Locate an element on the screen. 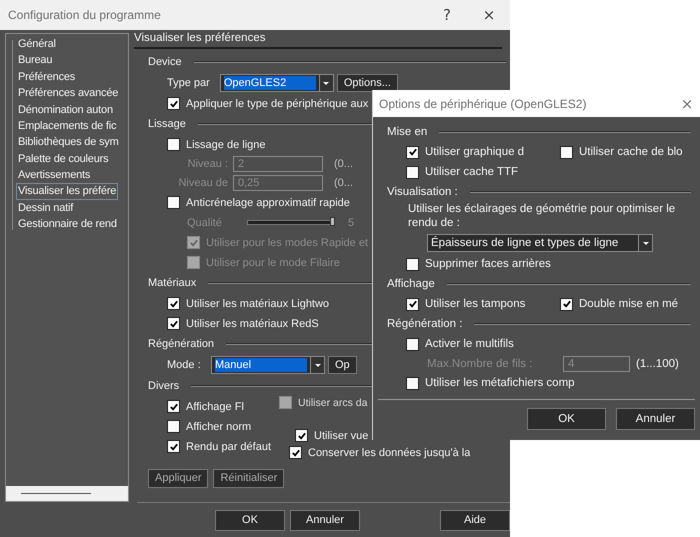  checkbox-label: Utiliser arcs da is located at coordinates (333, 402).